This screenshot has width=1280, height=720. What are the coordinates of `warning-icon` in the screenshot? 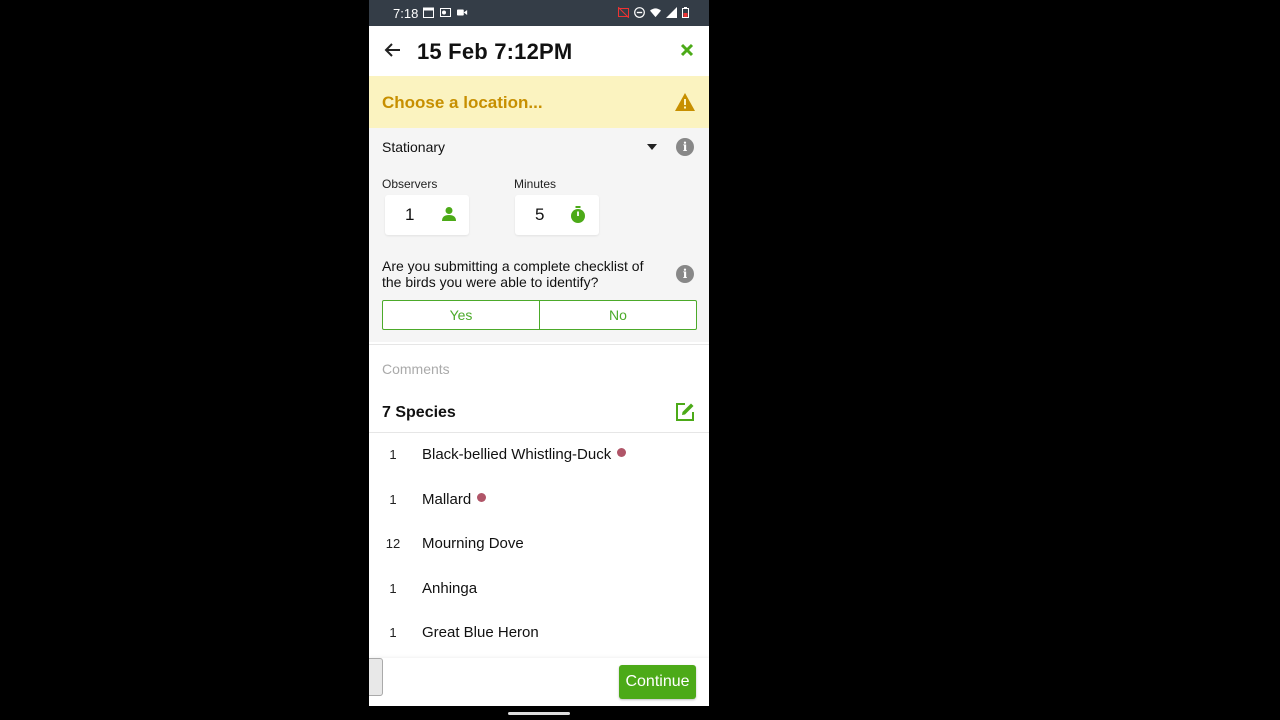 It's located at (685, 102).